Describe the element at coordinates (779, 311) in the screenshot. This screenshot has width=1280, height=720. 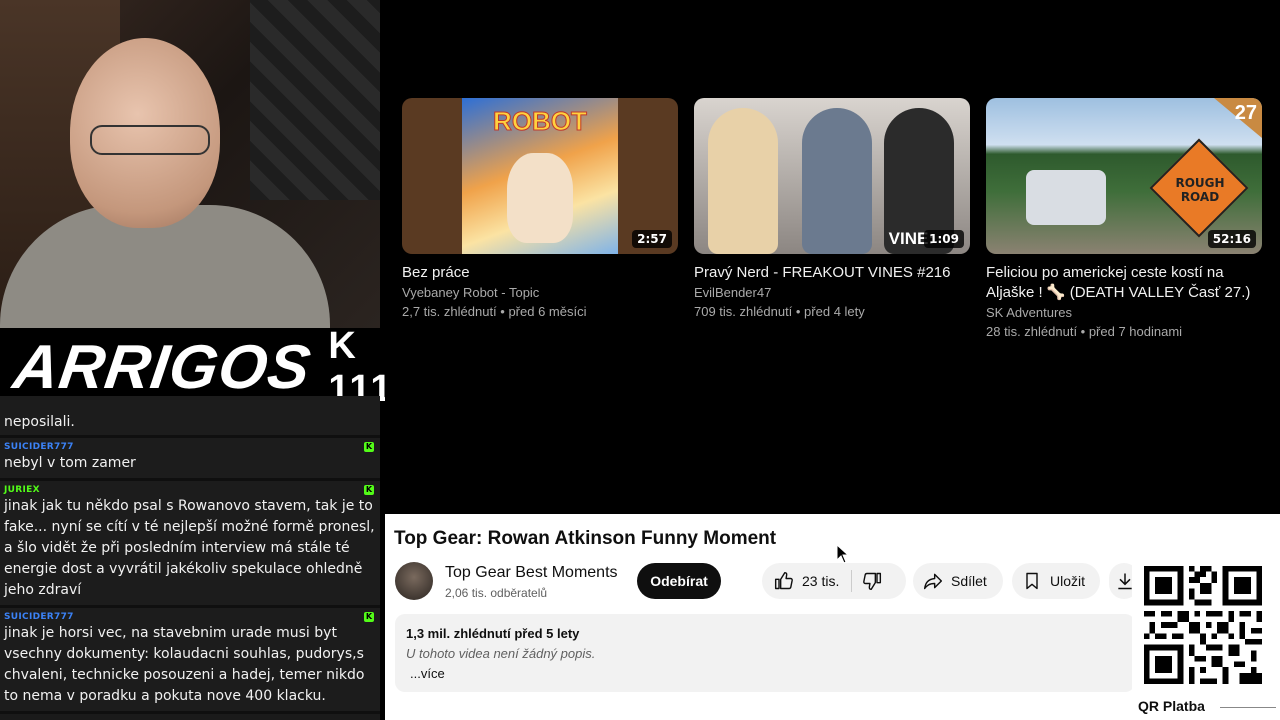
I see `video-meta: 709 tis. zhlédnutí • před 4 lety` at that location.